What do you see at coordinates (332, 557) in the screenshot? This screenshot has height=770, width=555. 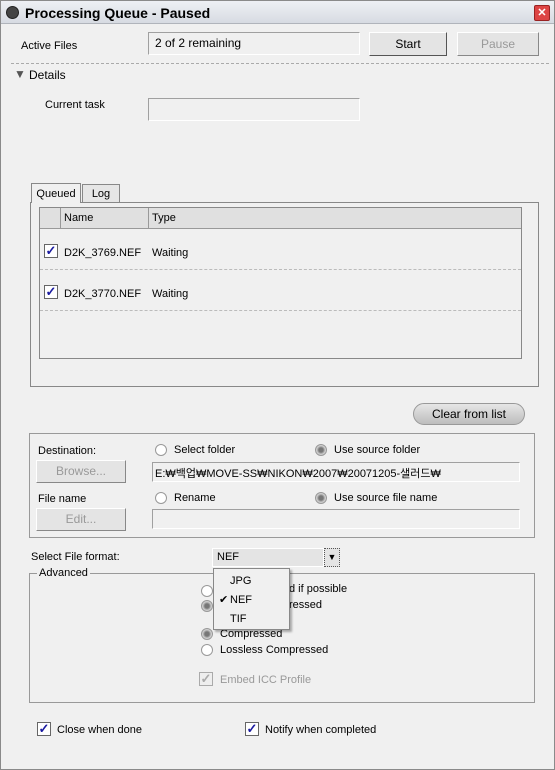 I see `chevron-down-icon: ▼` at bounding box center [332, 557].